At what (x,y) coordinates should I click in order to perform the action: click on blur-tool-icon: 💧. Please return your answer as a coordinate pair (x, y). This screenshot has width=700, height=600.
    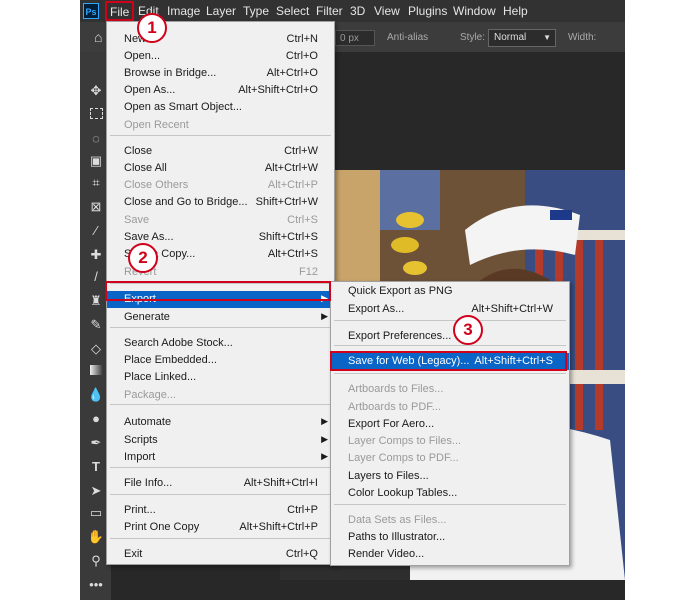
    Looking at the image, I should click on (96, 395).